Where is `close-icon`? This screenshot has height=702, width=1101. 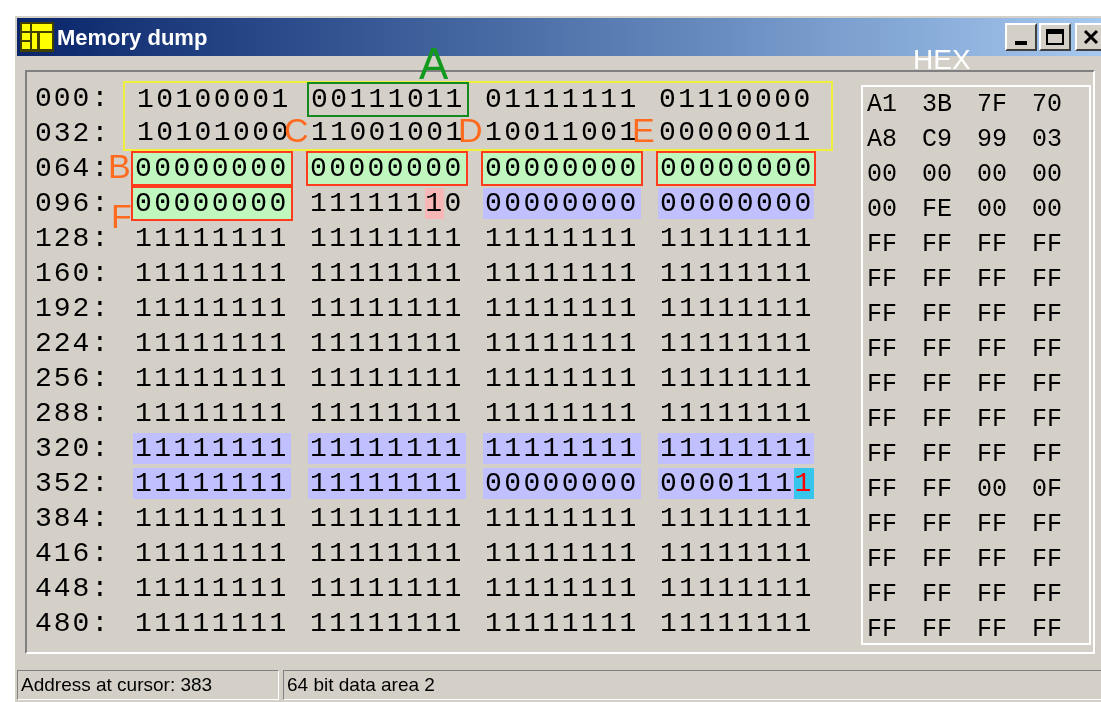 close-icon is located at coordinates (1091, 37).